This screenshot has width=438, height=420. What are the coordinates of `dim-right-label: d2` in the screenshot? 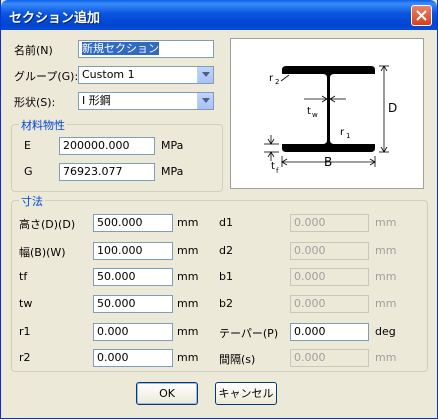 It's located at (226, 250).